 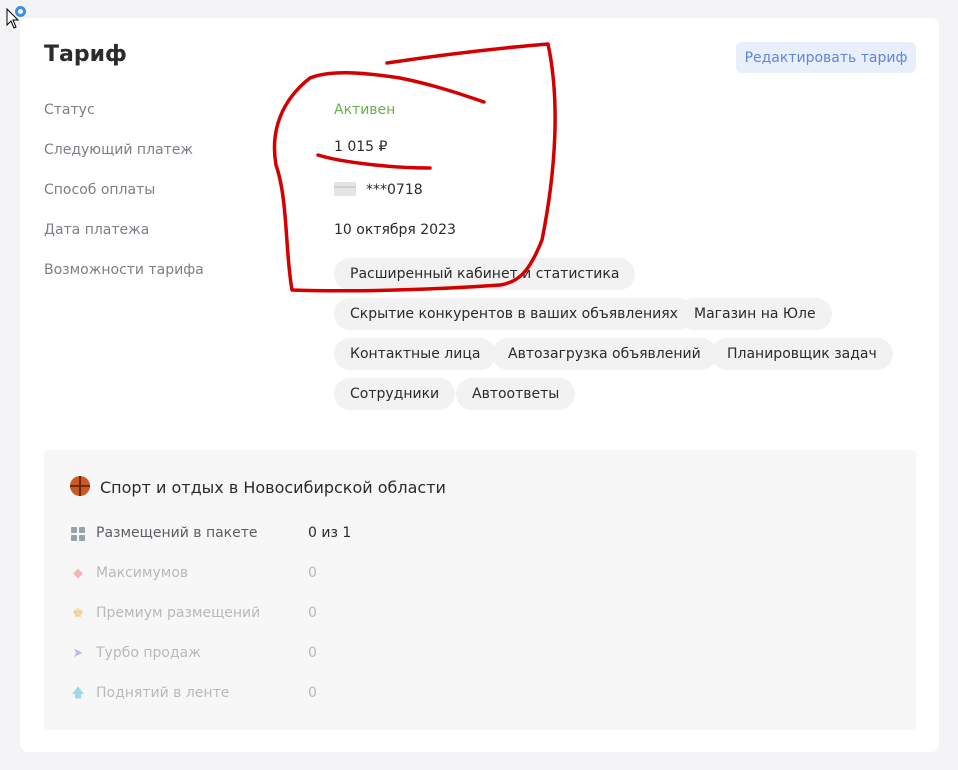 What do you see at coordinates (78, 693) in the screenshot?
I see `arrow-up-icon: 🡅` at bounding box center [78, 693].